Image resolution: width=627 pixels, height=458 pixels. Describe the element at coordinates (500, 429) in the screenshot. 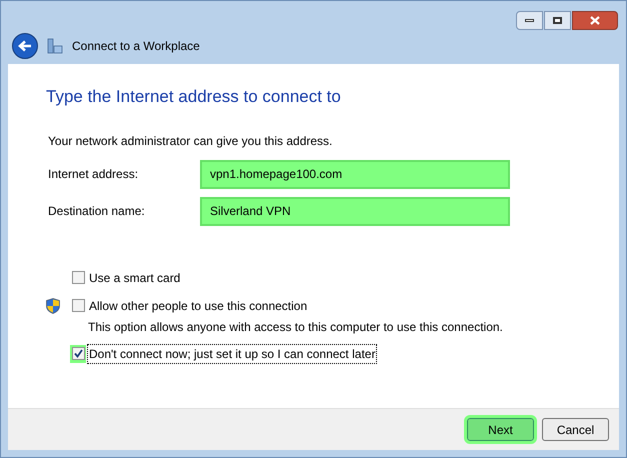

I see `dialog-button: Next` at that location.